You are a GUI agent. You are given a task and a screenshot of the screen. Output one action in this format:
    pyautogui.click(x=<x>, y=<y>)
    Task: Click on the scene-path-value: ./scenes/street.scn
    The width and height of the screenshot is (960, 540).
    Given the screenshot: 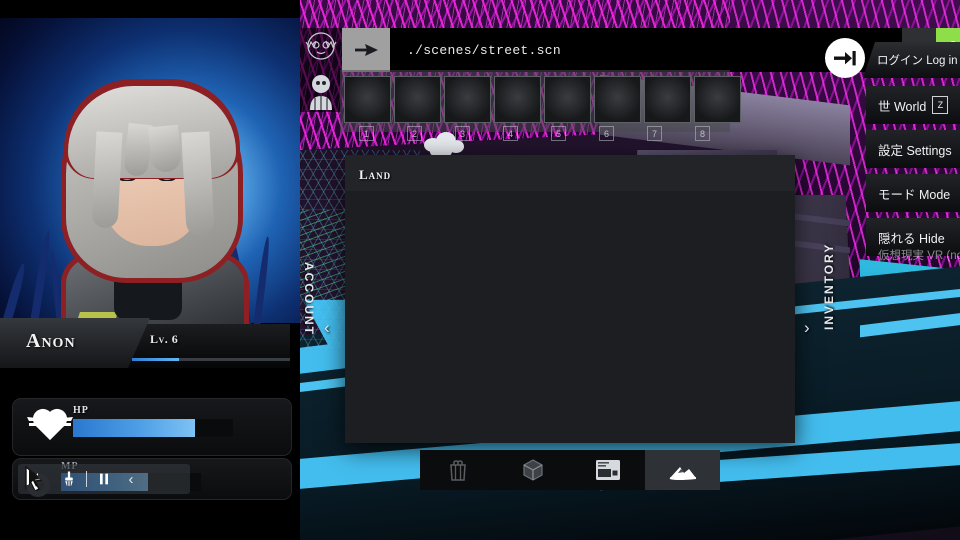 What is the action you would take?
    pyautogui.click(x=484, y=50)
    